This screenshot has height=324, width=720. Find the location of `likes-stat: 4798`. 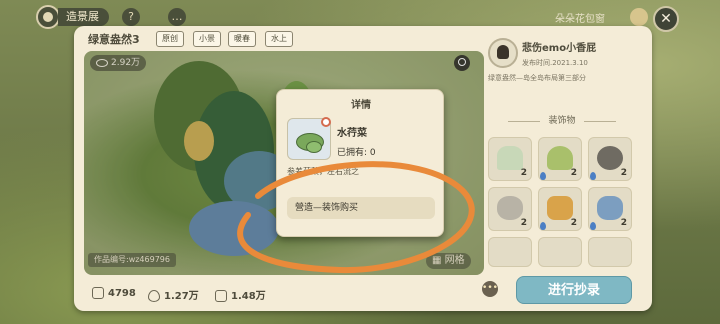

likes-stat: 4798 is located at coordinates (114, 293).